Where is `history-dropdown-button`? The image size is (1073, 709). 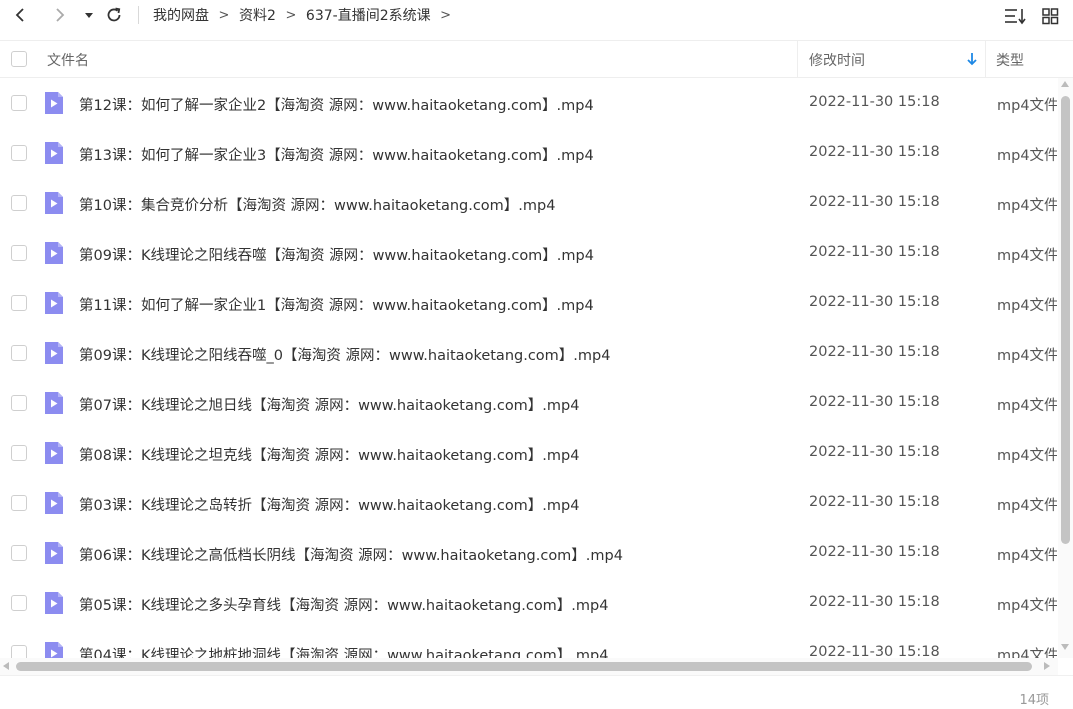
history-dropdown-button is located at coordinates (89, 15).